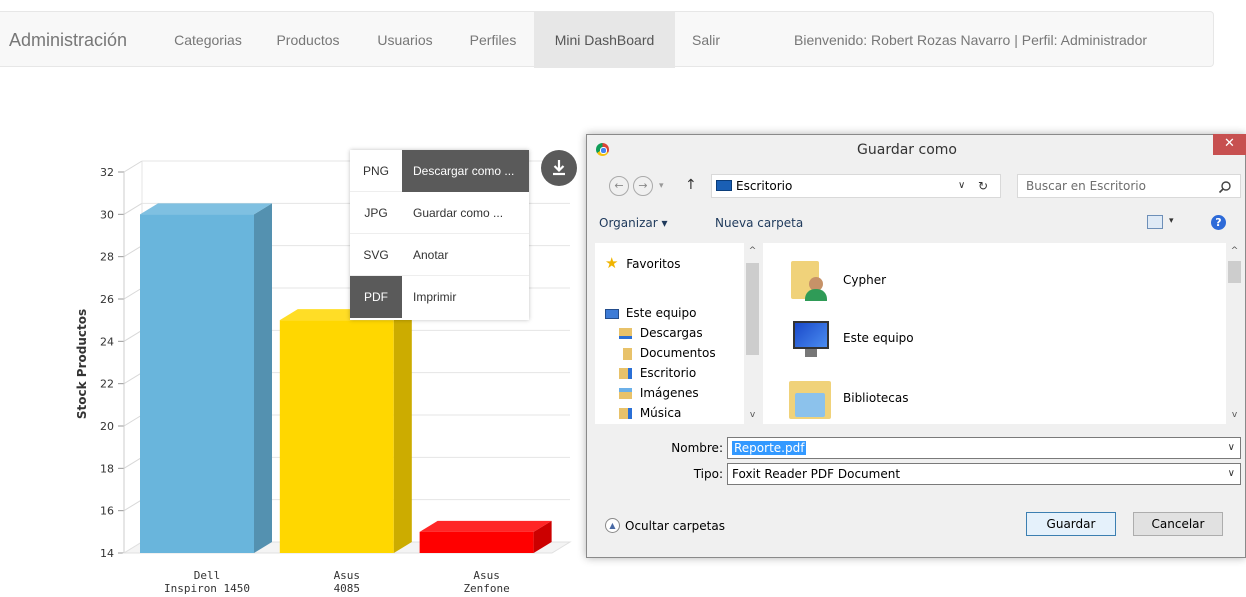  Describe the element at coordinates (691, 185) in the screenshot. I see `up-arrow-icon: ↑` at that location.